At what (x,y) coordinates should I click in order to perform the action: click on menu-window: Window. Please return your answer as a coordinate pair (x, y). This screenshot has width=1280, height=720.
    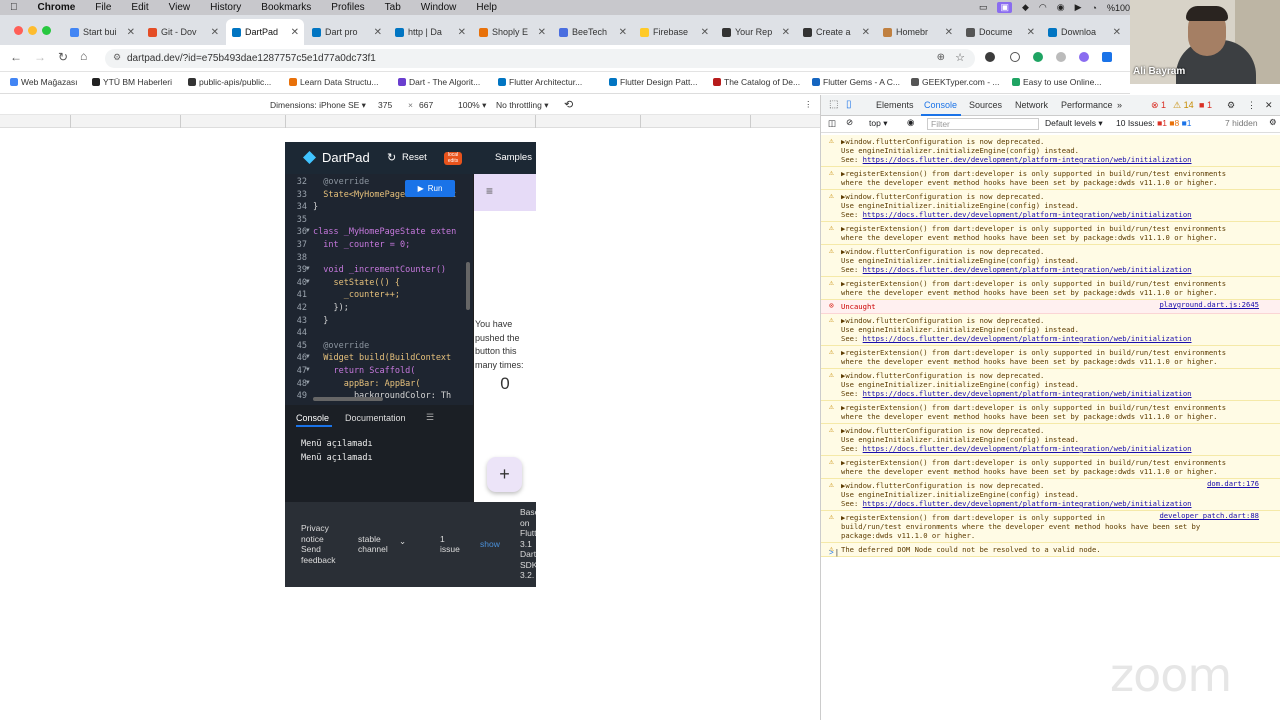
    Looking at the image, I should click on (439, 7).